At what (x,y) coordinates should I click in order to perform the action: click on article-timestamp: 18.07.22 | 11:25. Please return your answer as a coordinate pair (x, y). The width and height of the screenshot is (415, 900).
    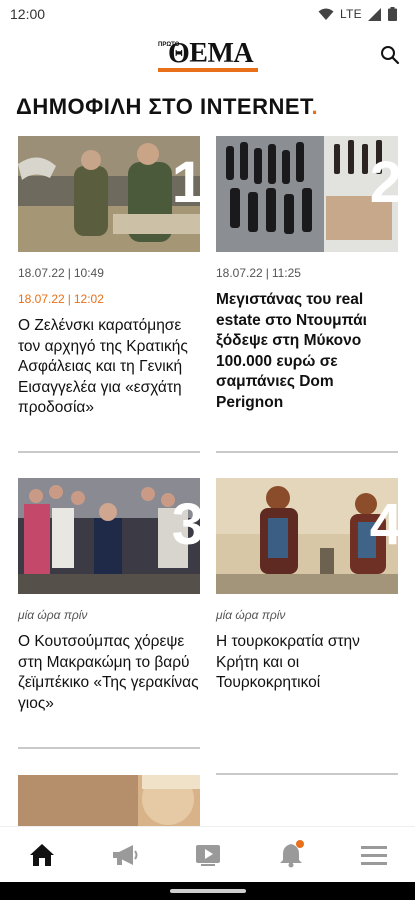
    Looking at the image, I should click on (307, 273).